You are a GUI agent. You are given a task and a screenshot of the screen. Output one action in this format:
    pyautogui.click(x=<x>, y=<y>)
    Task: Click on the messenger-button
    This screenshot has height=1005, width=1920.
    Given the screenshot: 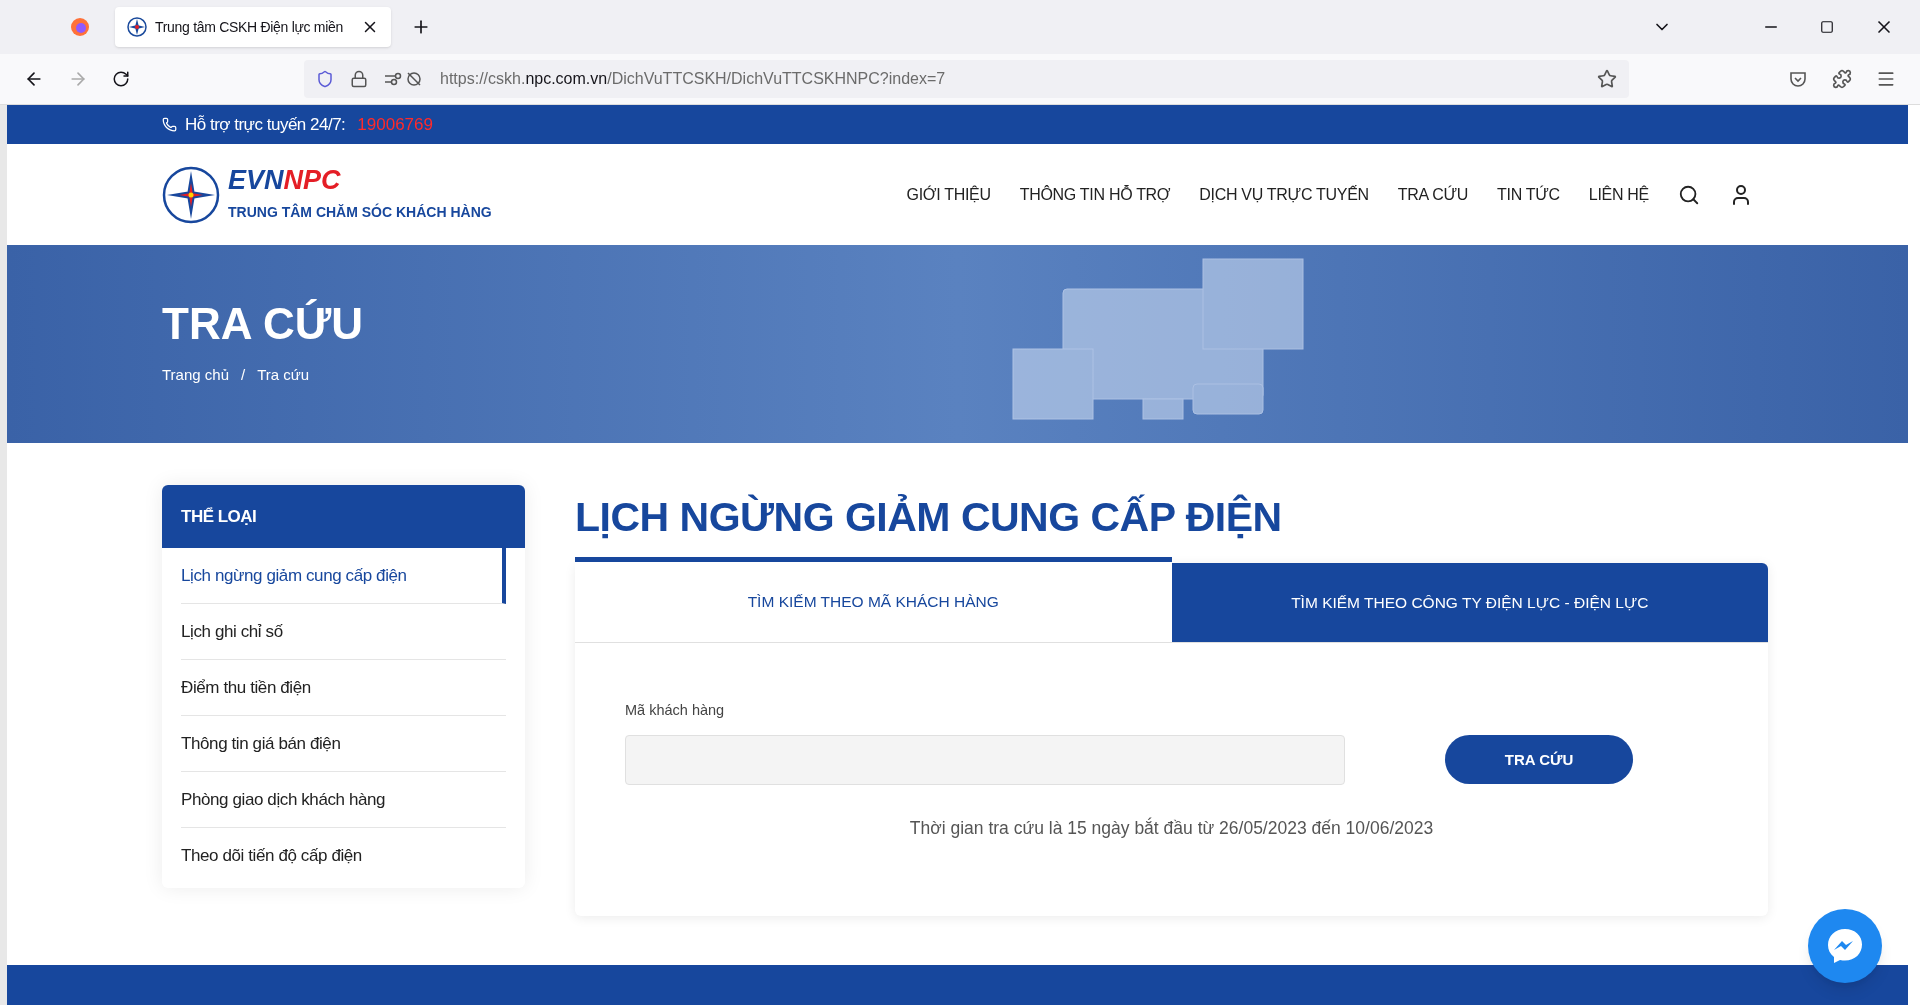 What is the action you would take?
    pyautogui.click(x=1845, y=946)
    